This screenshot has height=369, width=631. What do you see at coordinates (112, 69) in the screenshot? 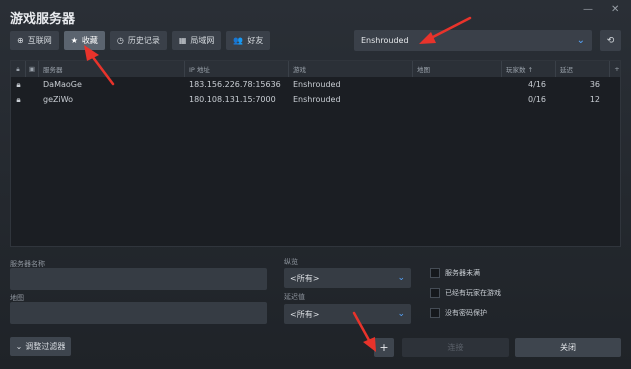
I see `column-header-name: 服务器` at bounding box center [112, 69].